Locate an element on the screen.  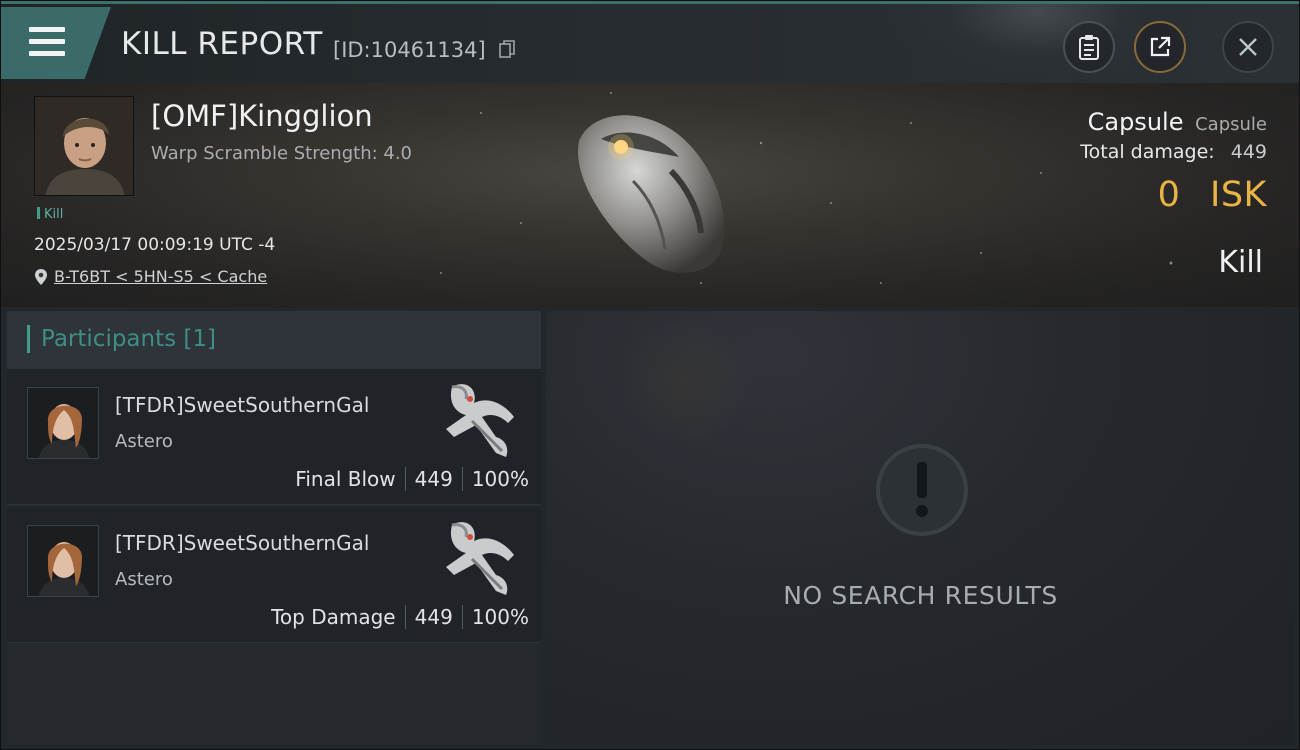
participant-stats: Top Damage 449 100% is located at coordinates (400, 617).